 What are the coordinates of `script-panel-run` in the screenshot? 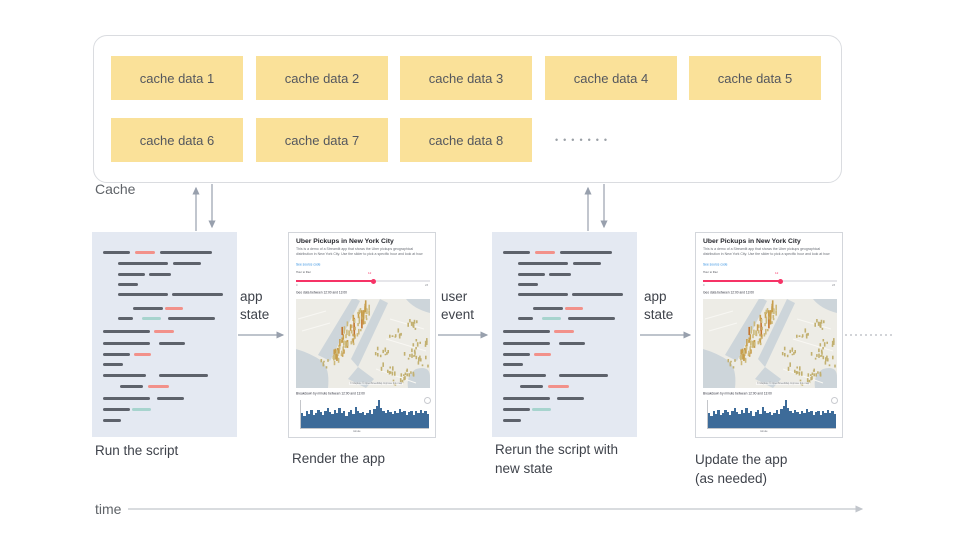 It's located at (164, 334).